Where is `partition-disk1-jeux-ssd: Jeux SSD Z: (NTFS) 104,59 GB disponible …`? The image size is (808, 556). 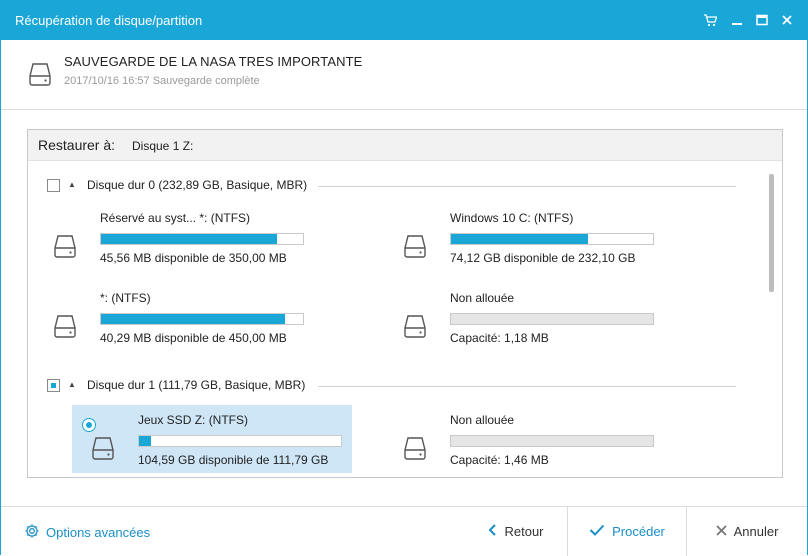 partition-disk1-jeux-ssd: Jeux SSD Z: (NTFS) 104,59 GB disponible … is located at coordinates (212, 439).